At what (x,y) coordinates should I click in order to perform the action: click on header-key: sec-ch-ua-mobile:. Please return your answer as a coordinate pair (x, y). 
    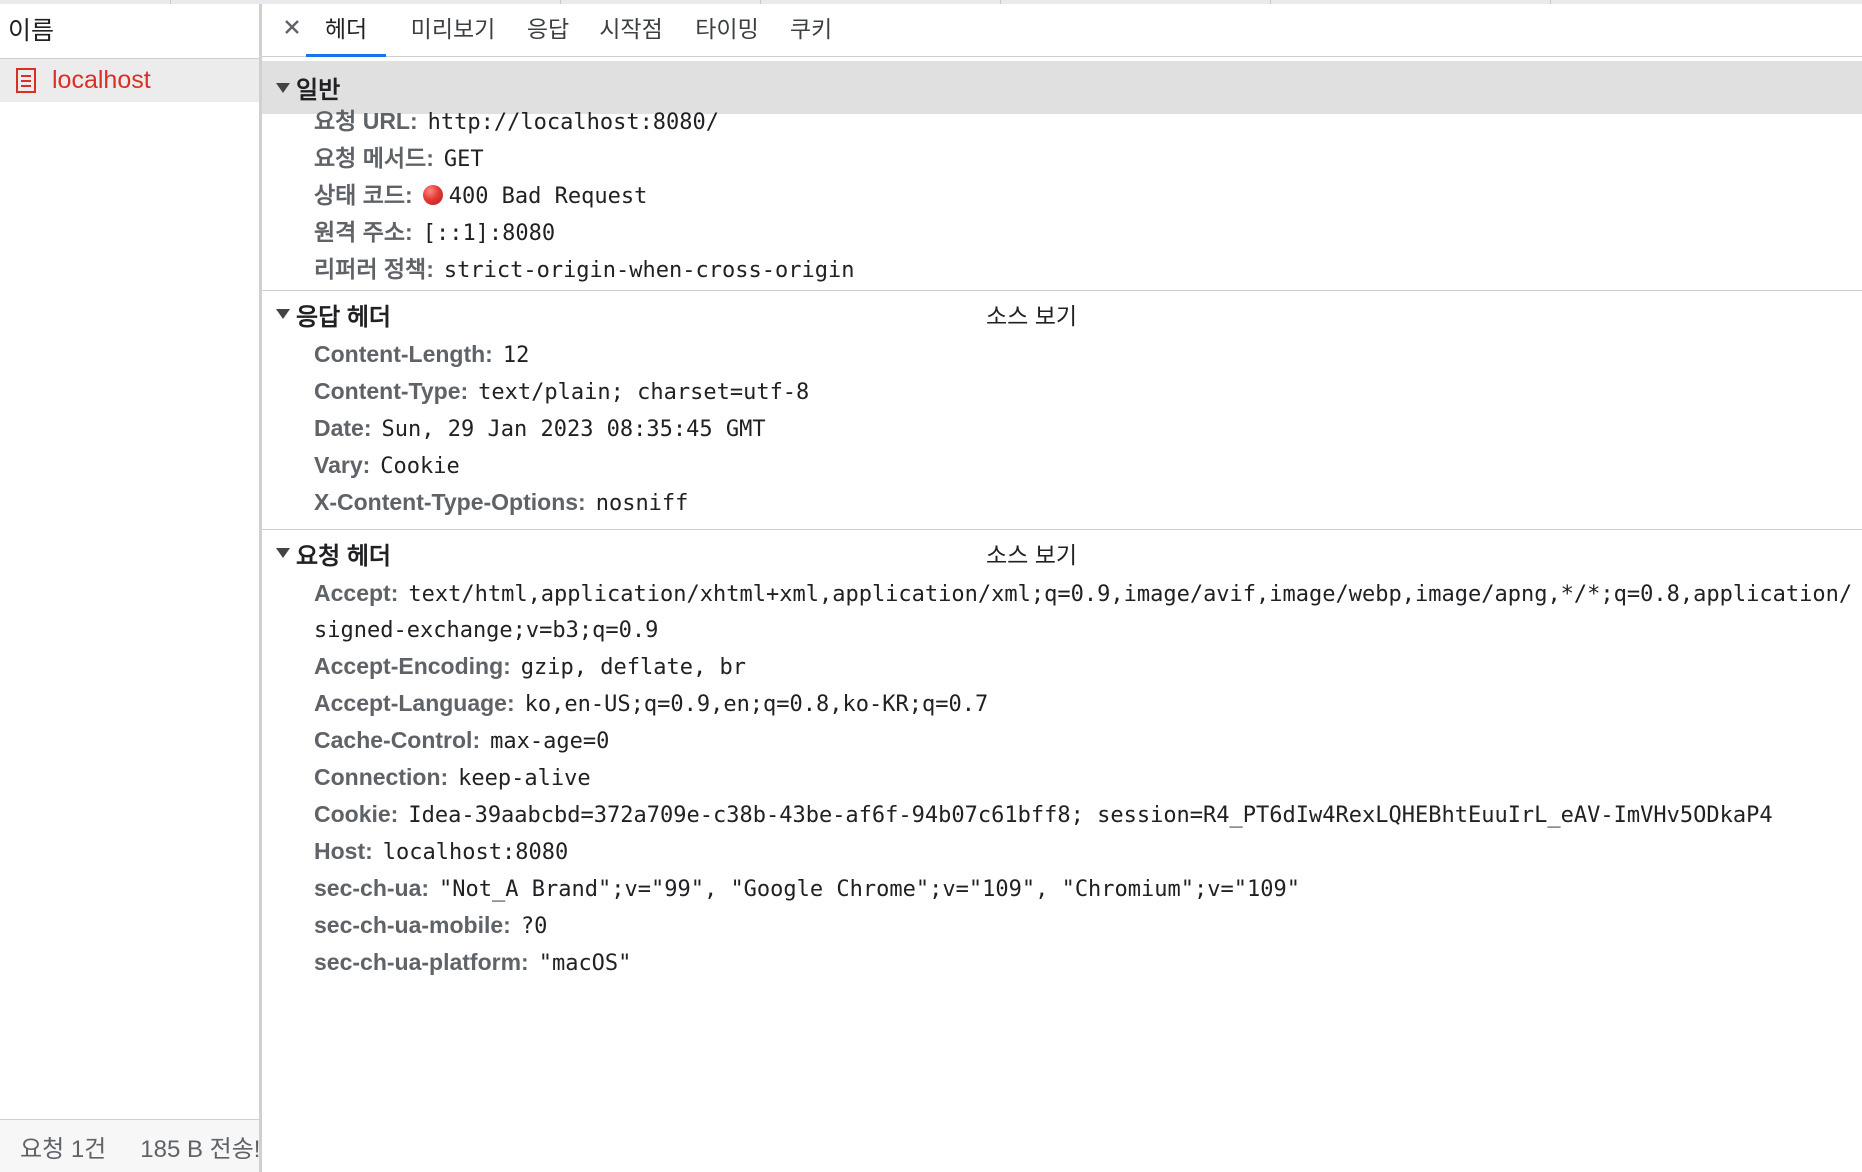
    Looking at the image, I should click on (412, 925).